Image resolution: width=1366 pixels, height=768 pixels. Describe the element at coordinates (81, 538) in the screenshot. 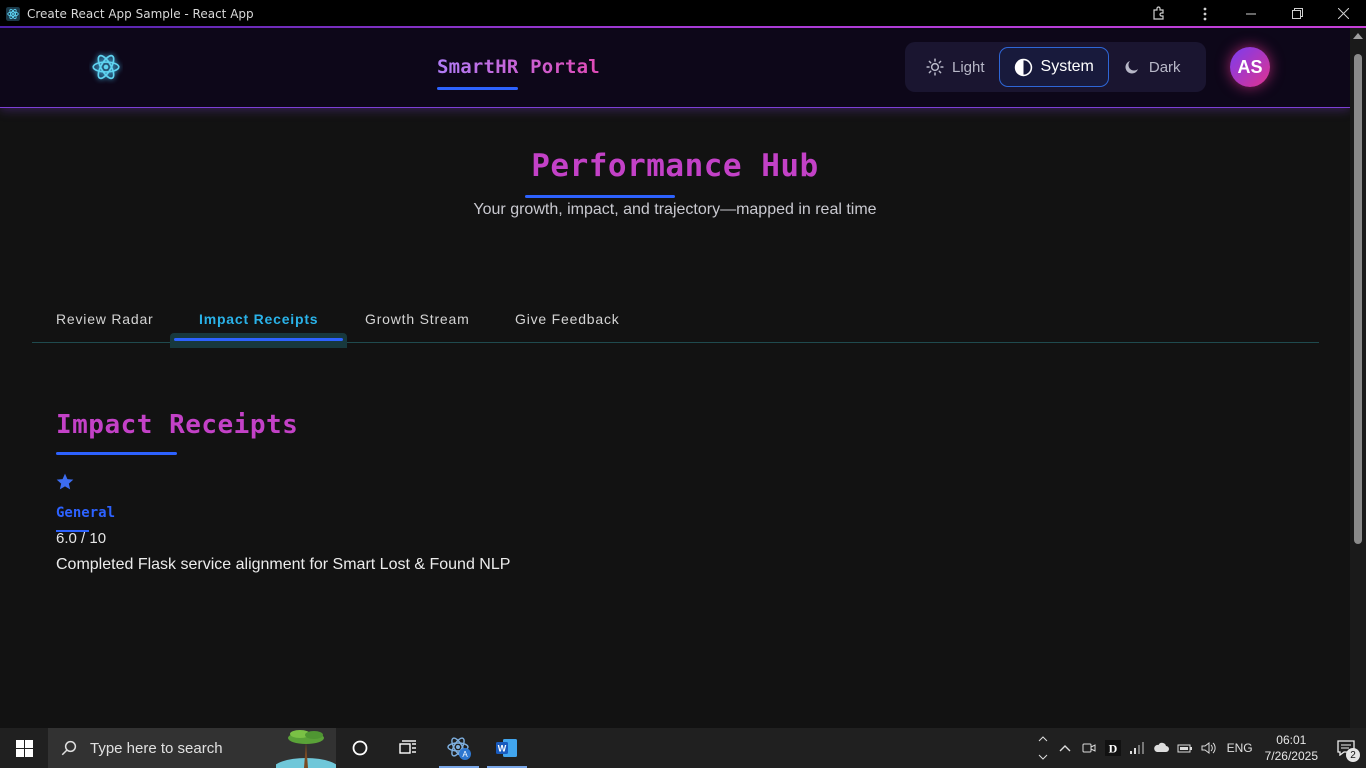

I see `receipt-score: 6.0 / 10` at that location.